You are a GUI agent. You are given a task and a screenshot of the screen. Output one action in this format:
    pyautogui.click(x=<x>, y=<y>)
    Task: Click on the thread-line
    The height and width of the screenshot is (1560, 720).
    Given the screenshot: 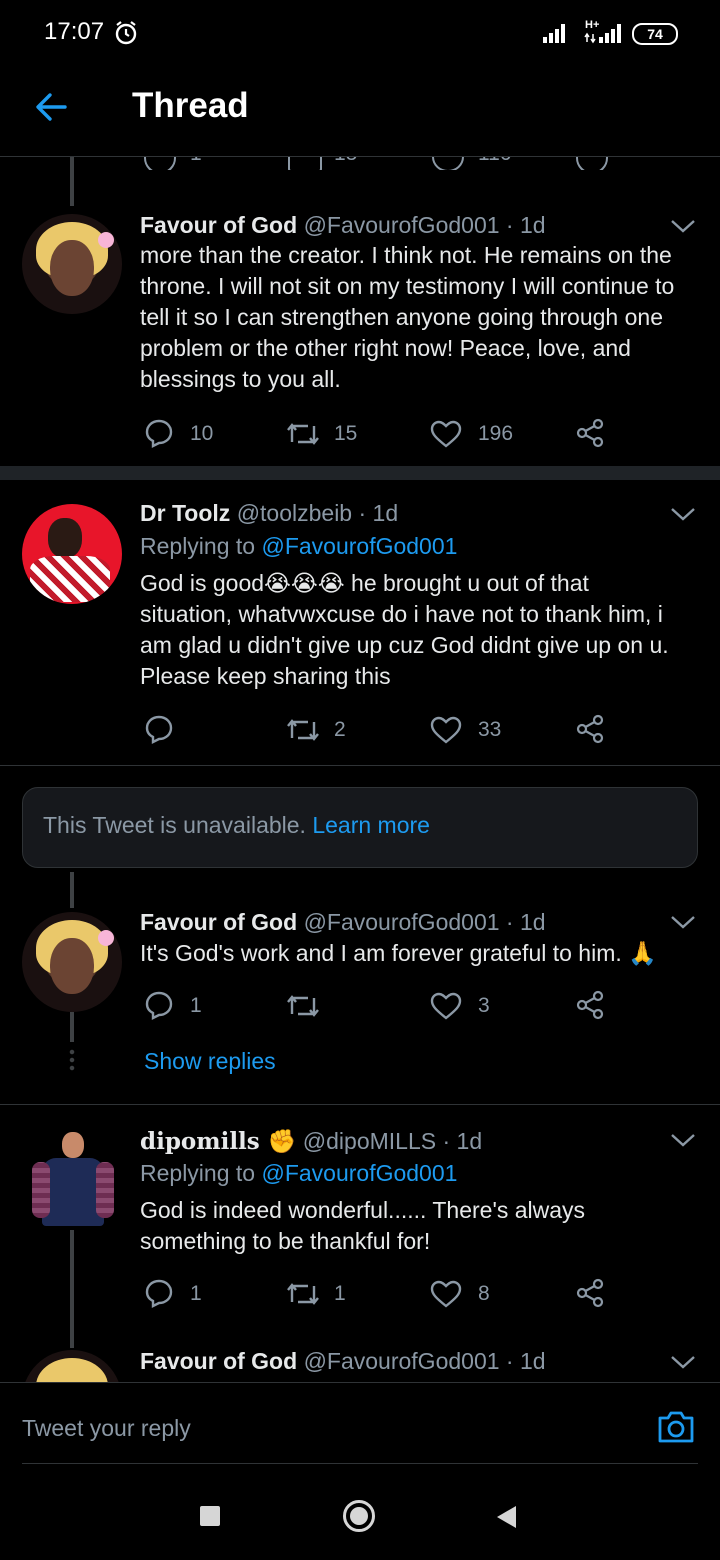 What is the action you would take?
    pyautogui.click(x=72, y=1289)
    